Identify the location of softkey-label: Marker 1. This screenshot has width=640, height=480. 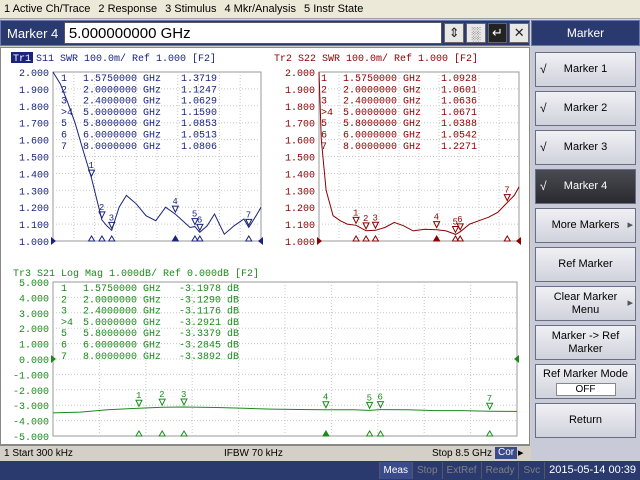
(585, 69).